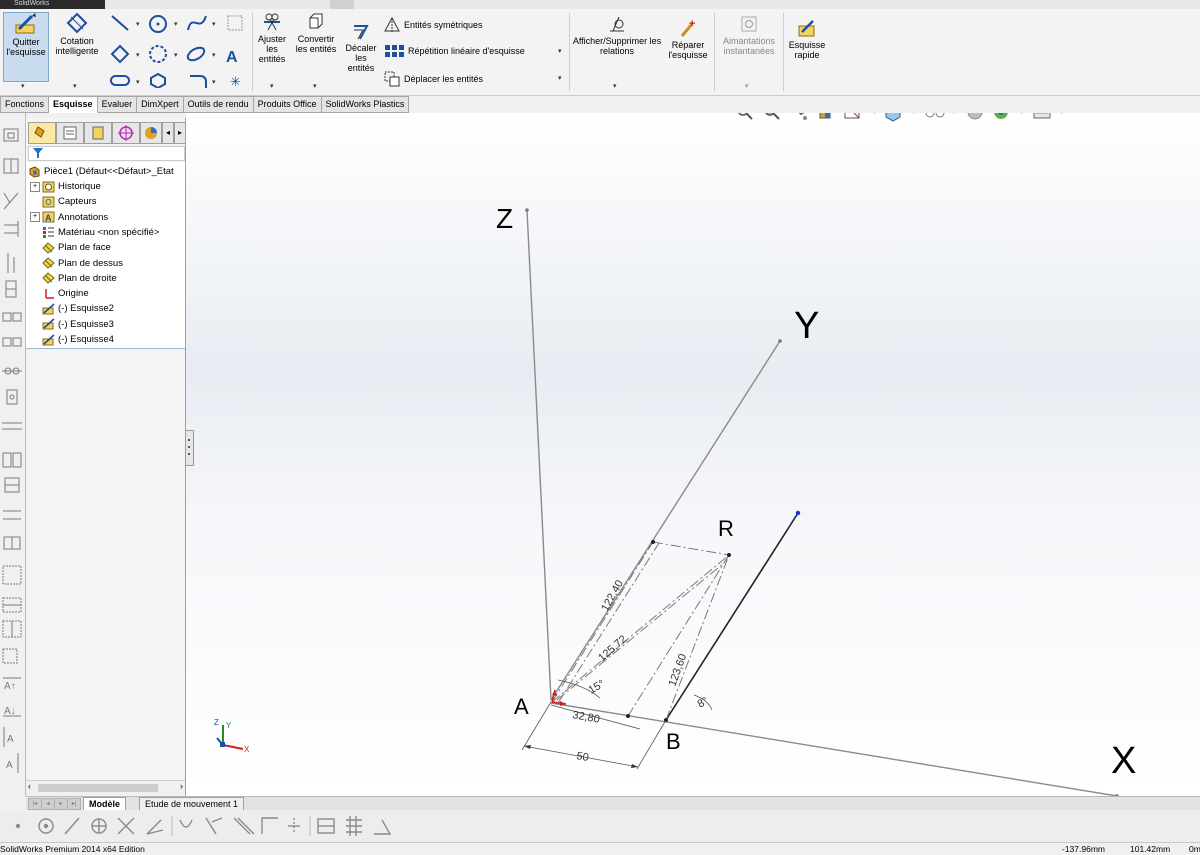 The width and height of the screenshot is (1200, 855). Describe the element at coordinates (70, 133) in the screenshot. I see `property-manager-tab` at that location.